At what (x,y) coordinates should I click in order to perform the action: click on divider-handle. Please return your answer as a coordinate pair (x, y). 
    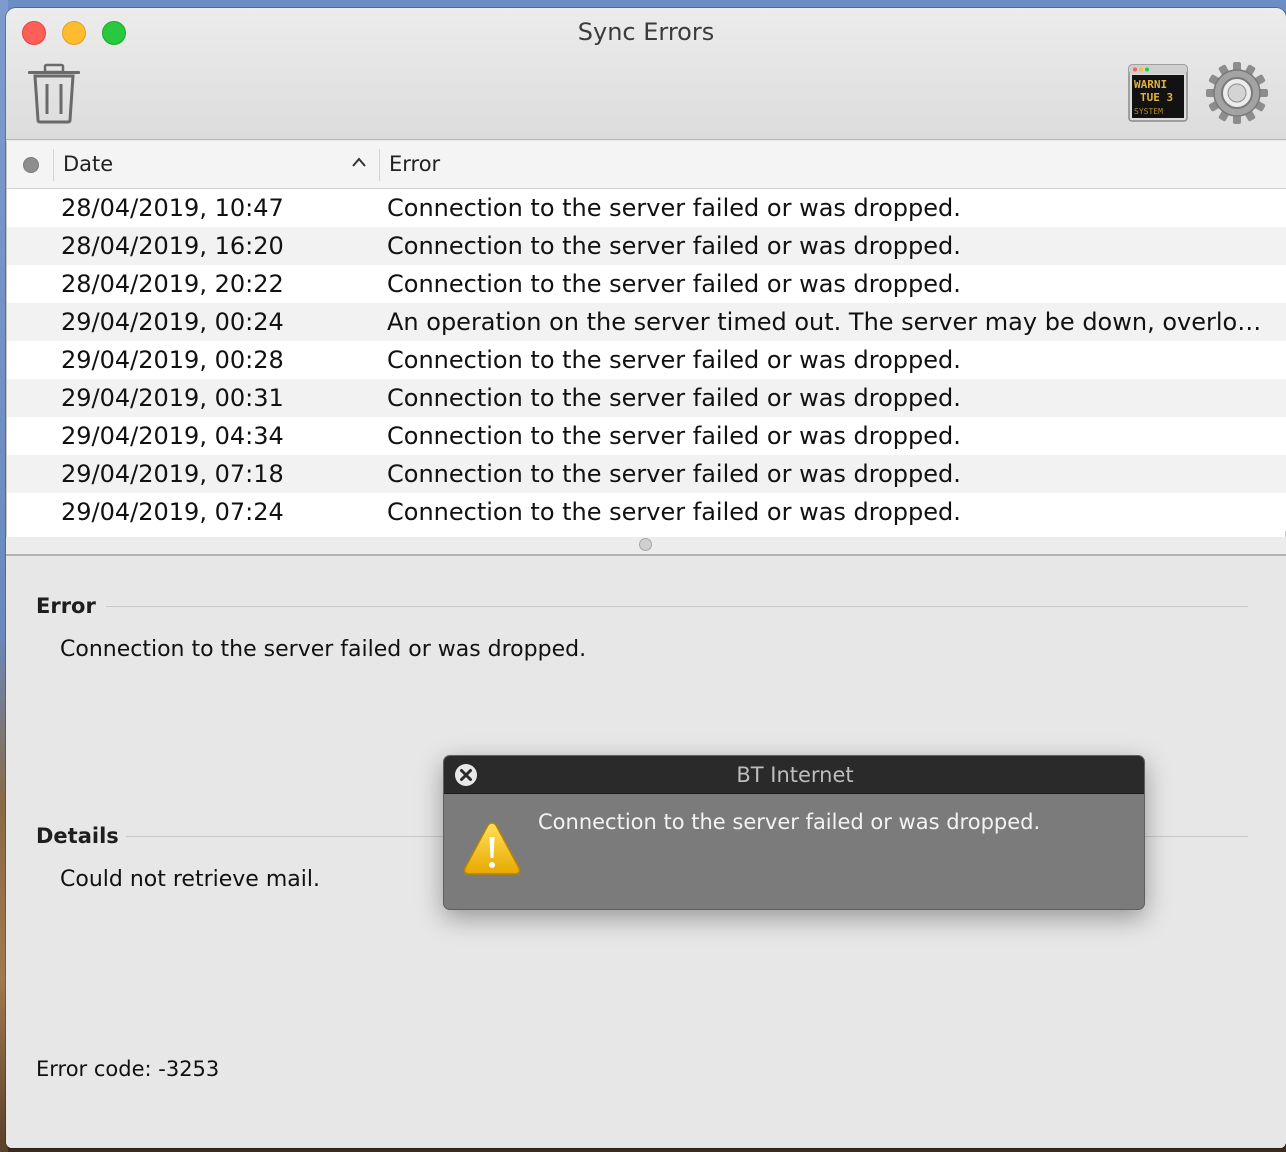
    Looking at the image, I should click on (645, 544).